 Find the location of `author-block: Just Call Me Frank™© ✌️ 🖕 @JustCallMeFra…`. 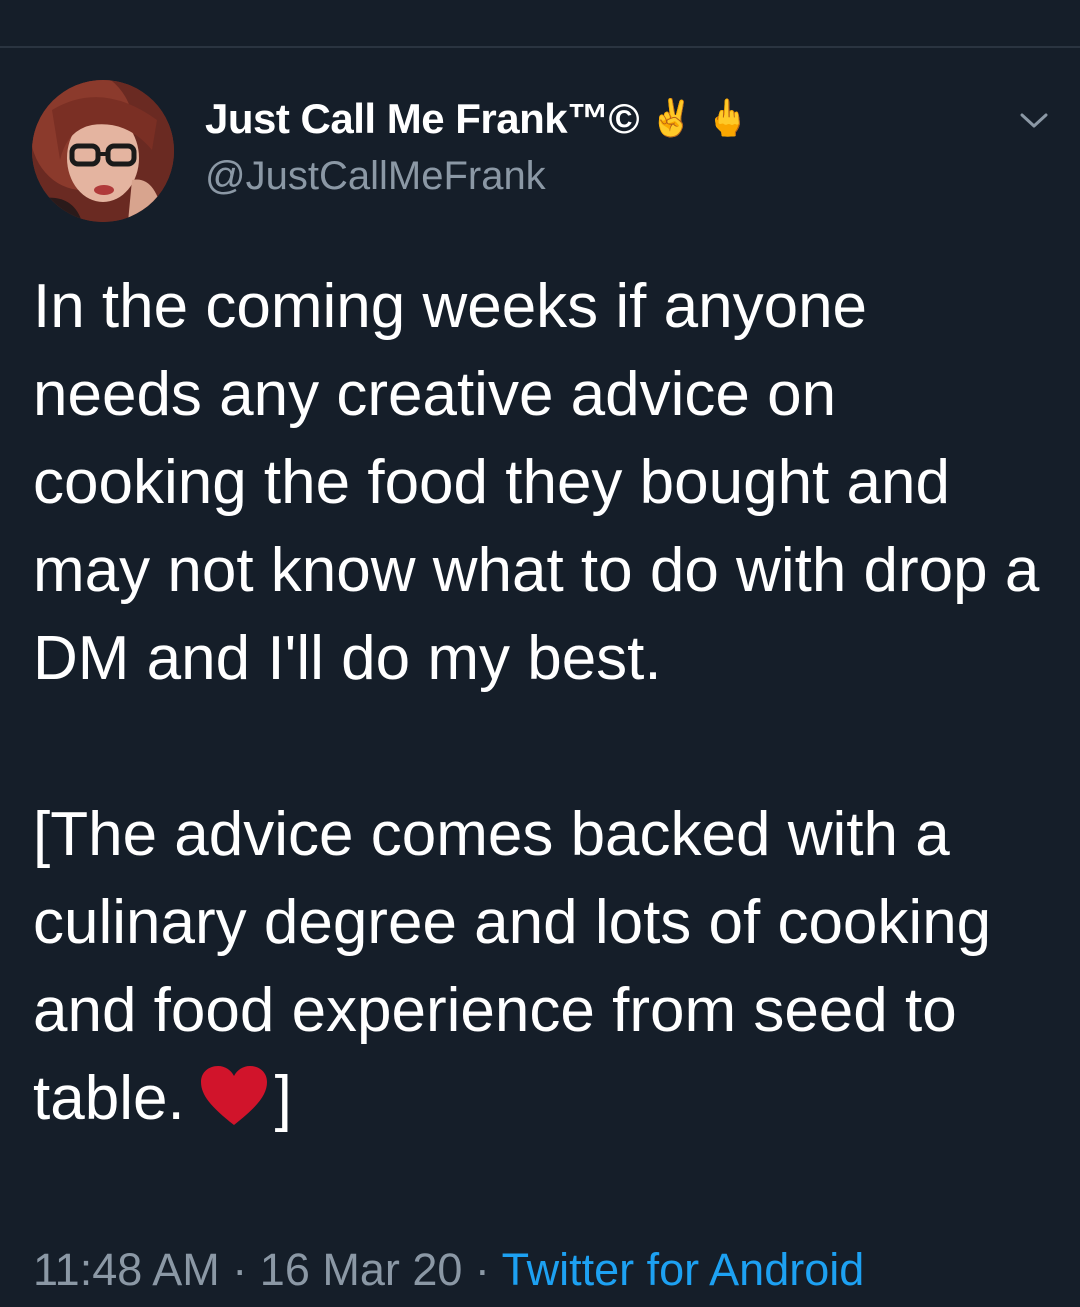

author-block: Just Call Me Frank™© ✌️ 🖕 @JustCallMeFra… is located at coordinates (477, 152).